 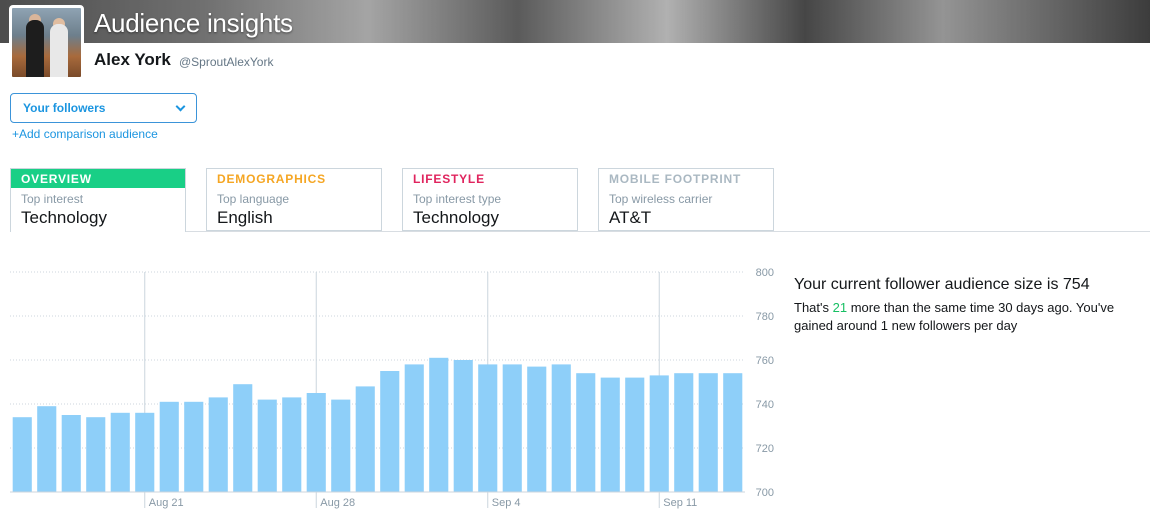 I want to click on tab-lifestyle: LIFESTYLE Top interest type Technology, so click(x=490, y=199).